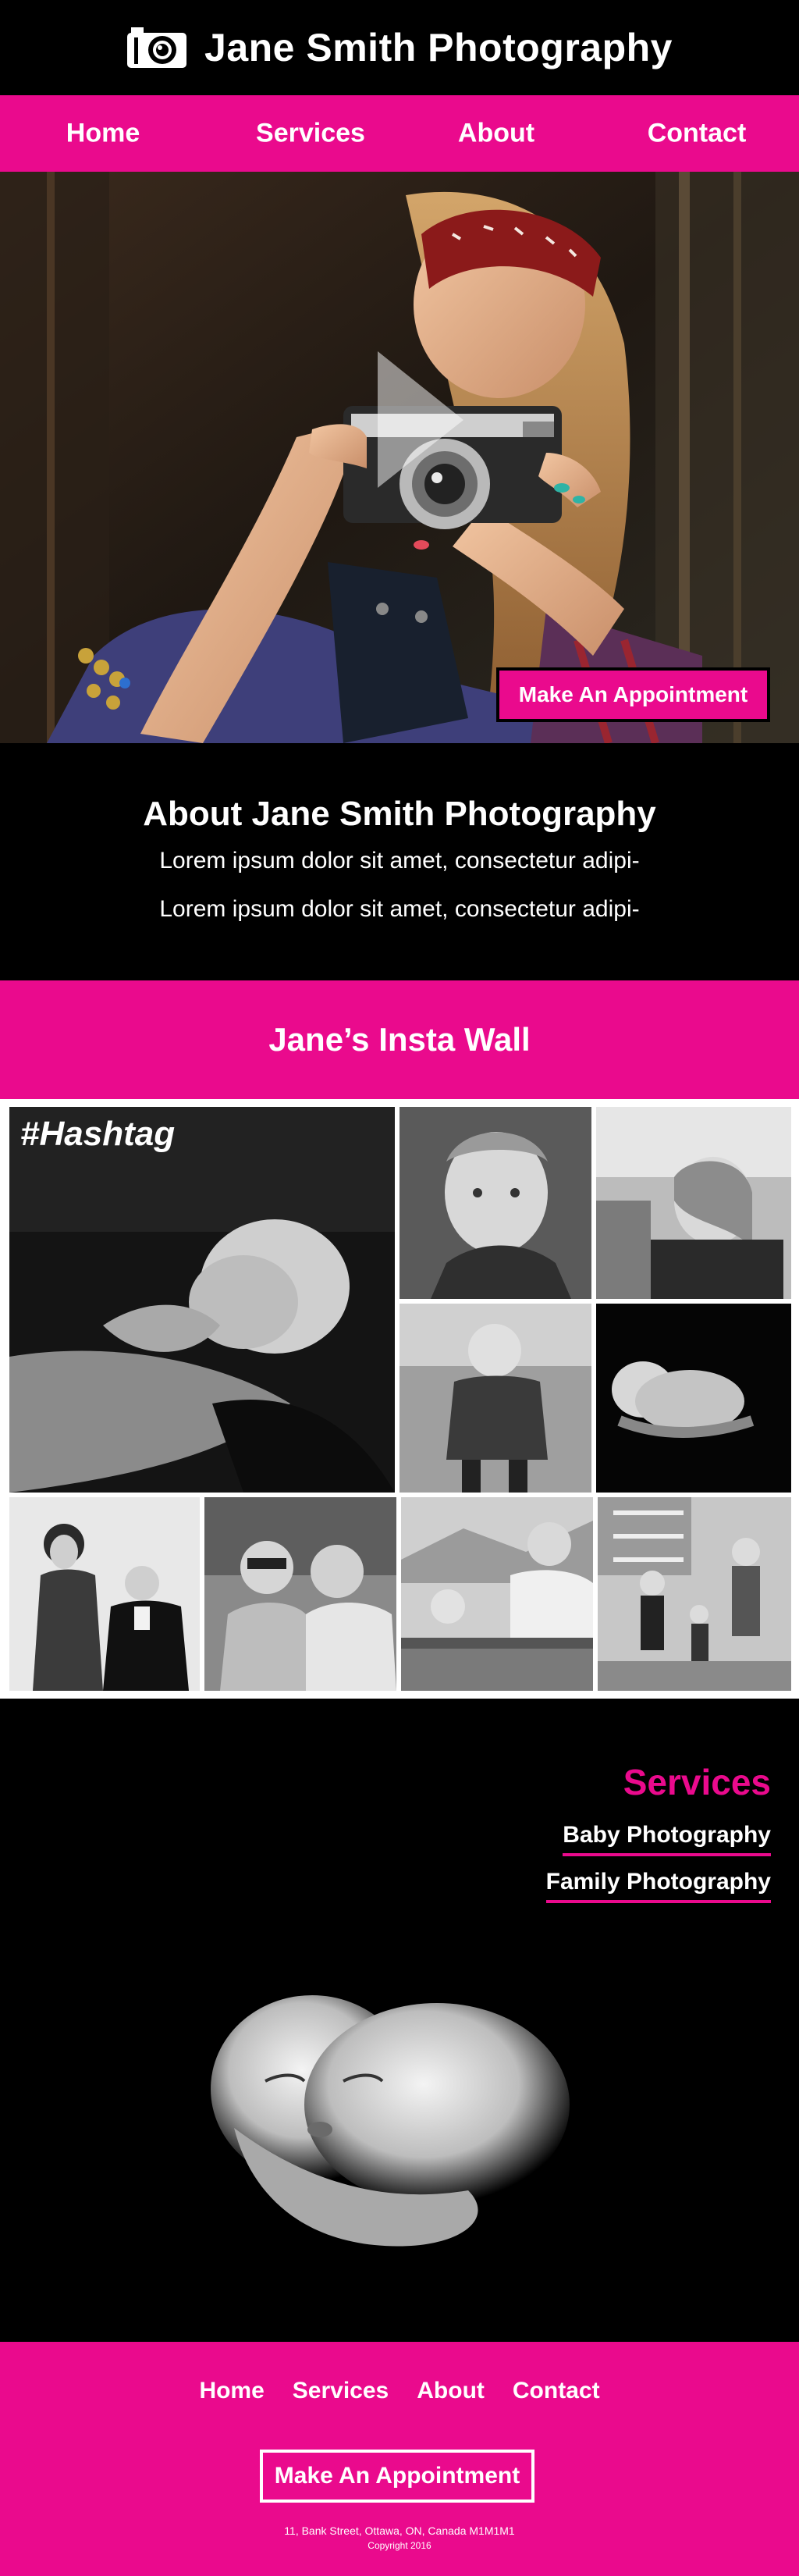  Describe the element at coordinates (658, 1886) in the screenshot. I see `service-family-photography: Family Photography` at that location.